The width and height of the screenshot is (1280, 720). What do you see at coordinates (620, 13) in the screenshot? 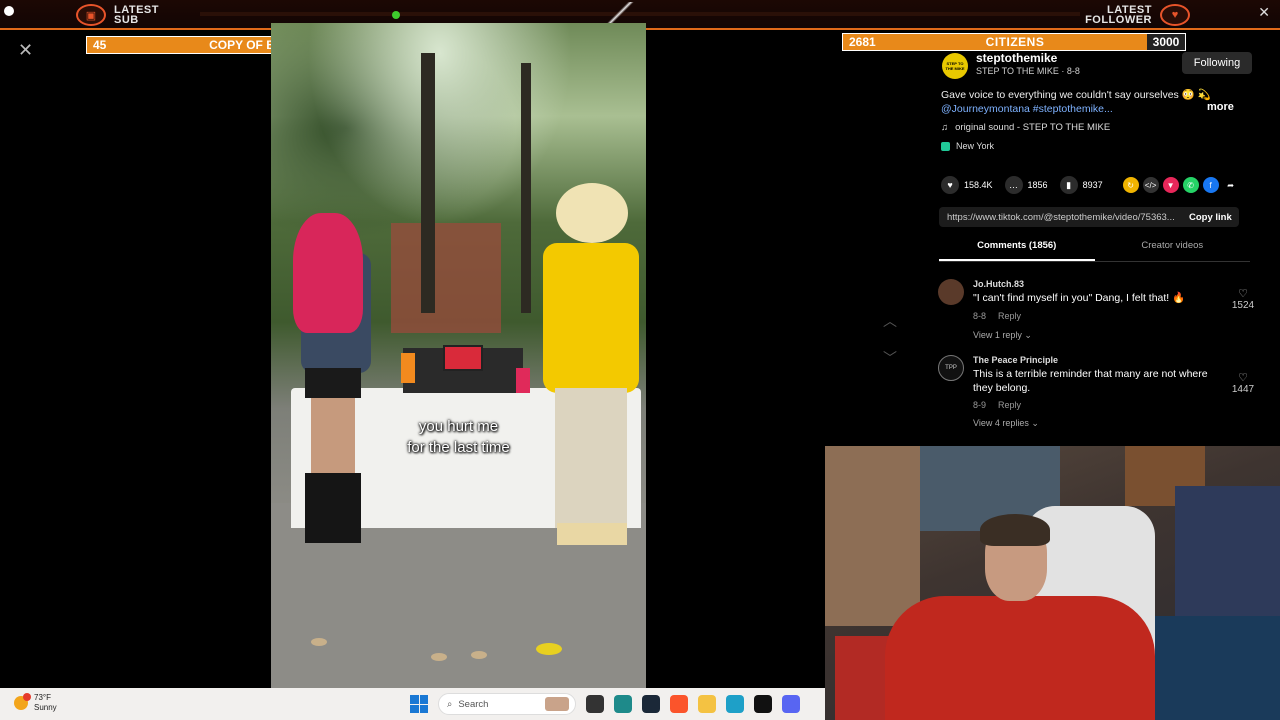
I see `overlay-peak-decoration` at bounding box center [620, 13].